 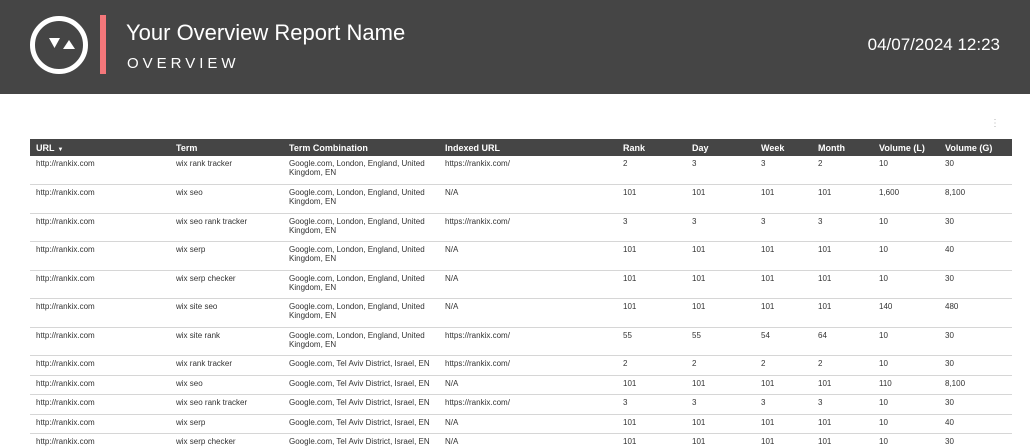 I want to click on column-header: Indexed URL, so click(x=528, y=147).